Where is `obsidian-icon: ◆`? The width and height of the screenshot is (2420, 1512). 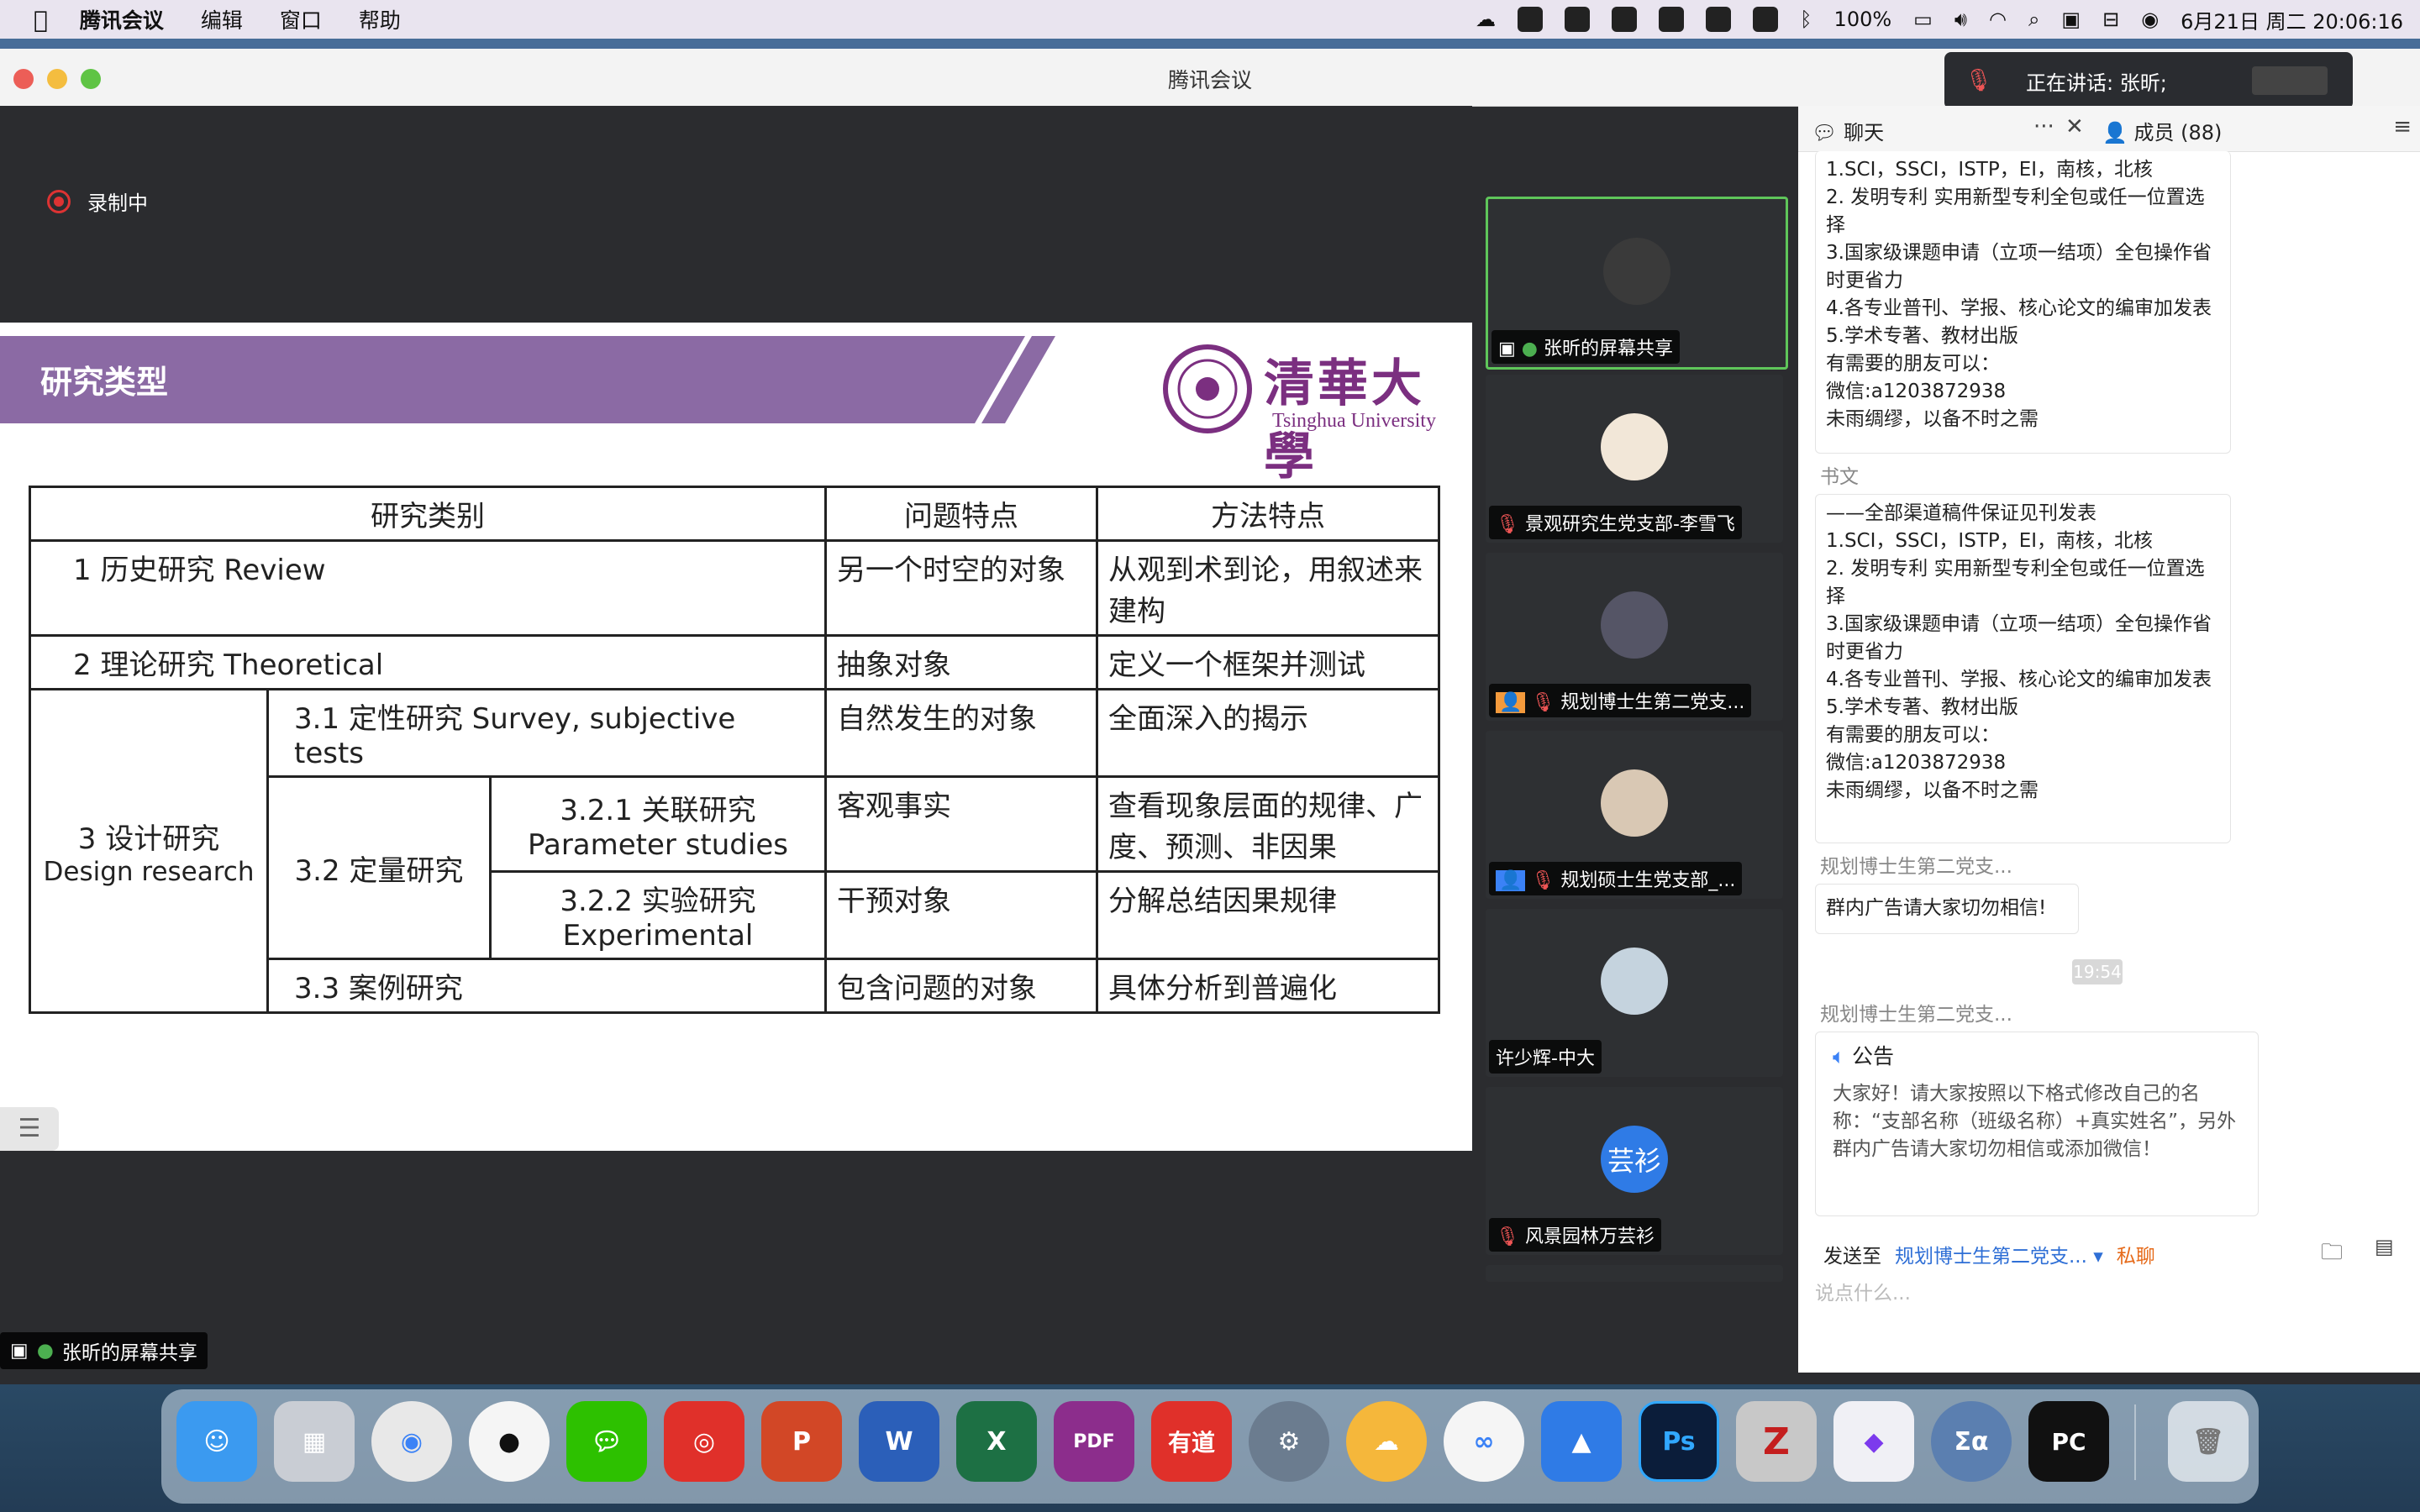 obsidian-icon: ◆ is located at coordinates (1873, 1441).